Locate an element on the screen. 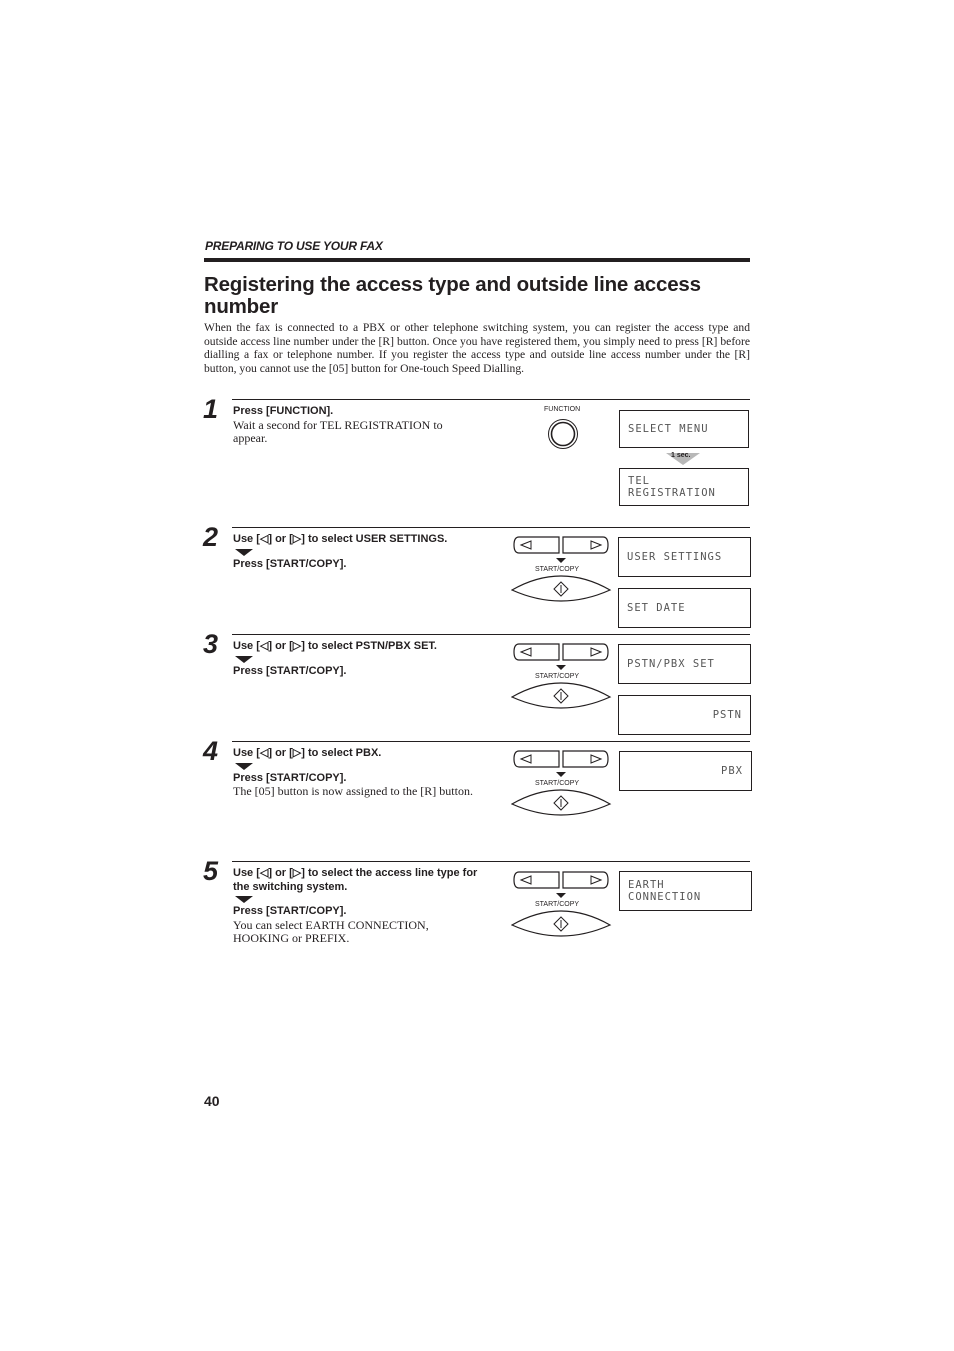 This screenshot has width=954, height=1351. delay-label: 1 sec. is located at coordinates (681, 455).